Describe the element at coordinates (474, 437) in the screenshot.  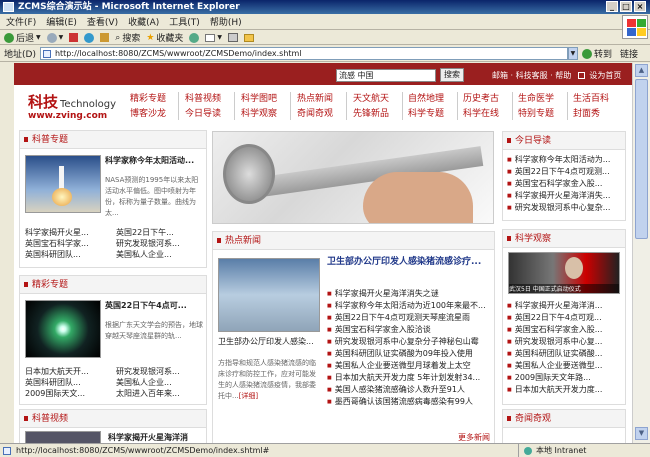
I see `more-news-link: 更多新闻` at that location.